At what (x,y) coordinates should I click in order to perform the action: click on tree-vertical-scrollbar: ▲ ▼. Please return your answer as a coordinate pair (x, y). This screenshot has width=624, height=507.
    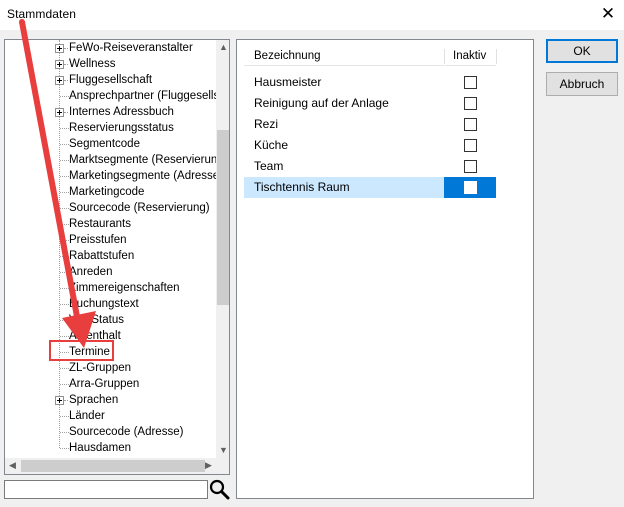
    Looking at the image, I should click on (222, 249).